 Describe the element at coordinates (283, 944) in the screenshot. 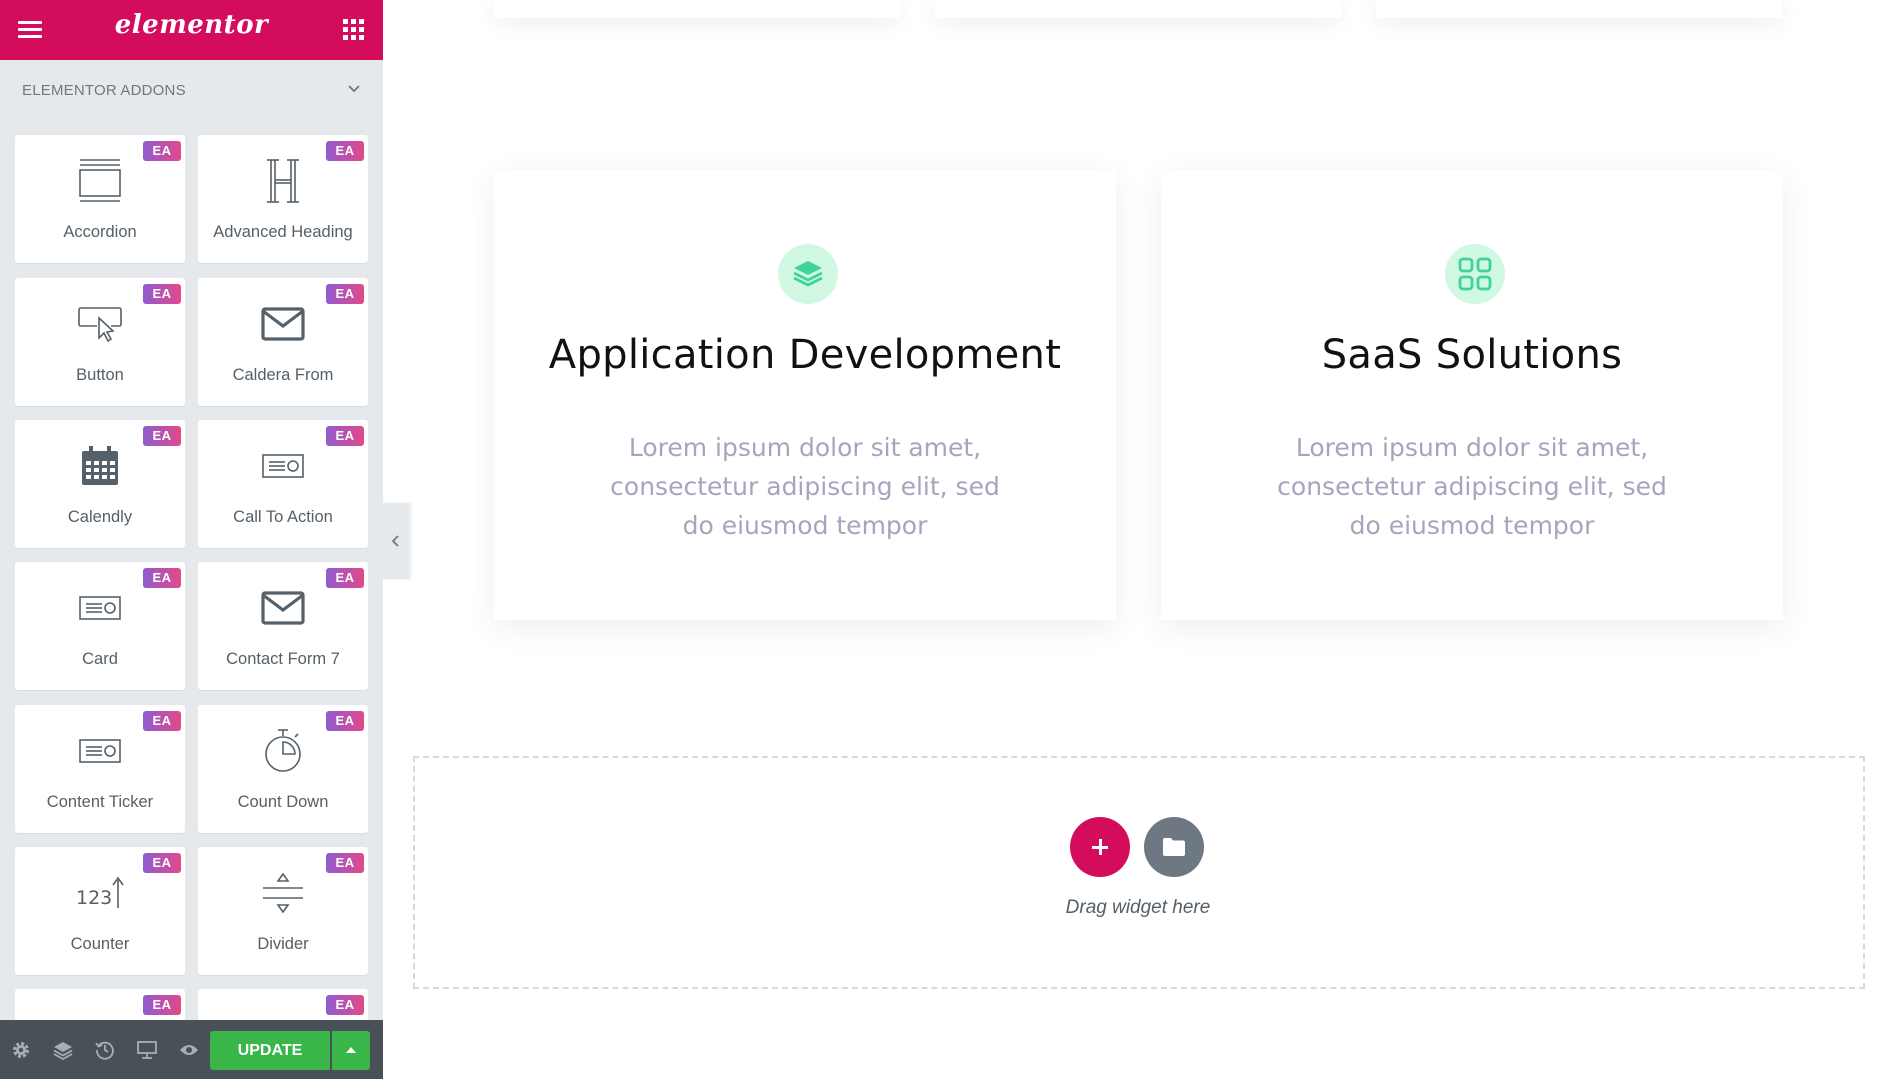

I see `widget-label: Divider` at that location.